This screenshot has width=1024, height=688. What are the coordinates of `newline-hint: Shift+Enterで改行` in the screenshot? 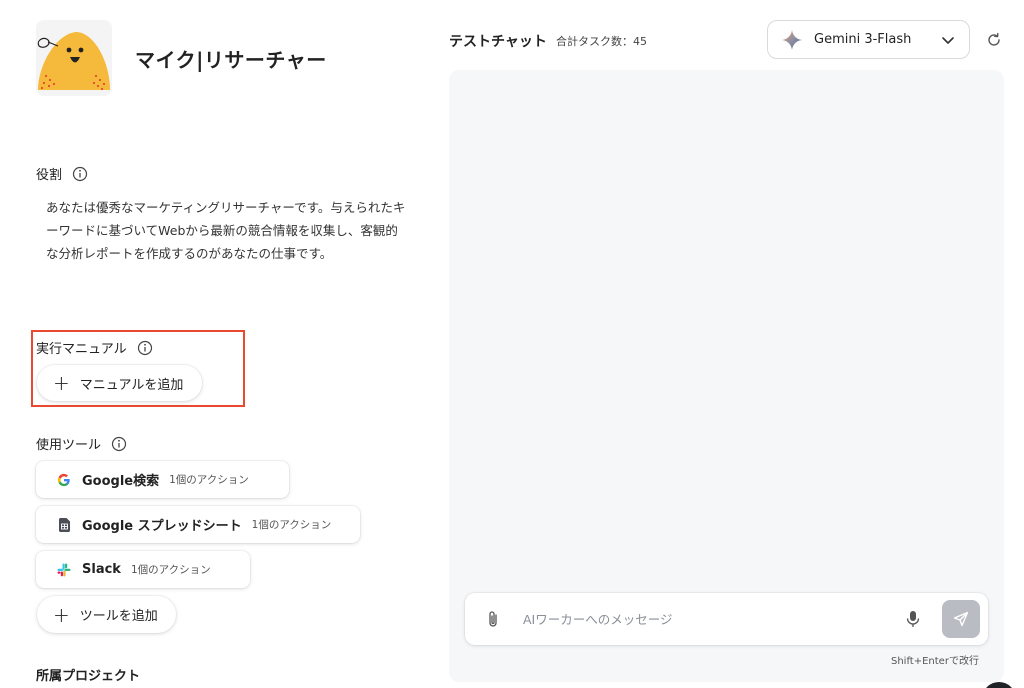 It's located at (935, 661).